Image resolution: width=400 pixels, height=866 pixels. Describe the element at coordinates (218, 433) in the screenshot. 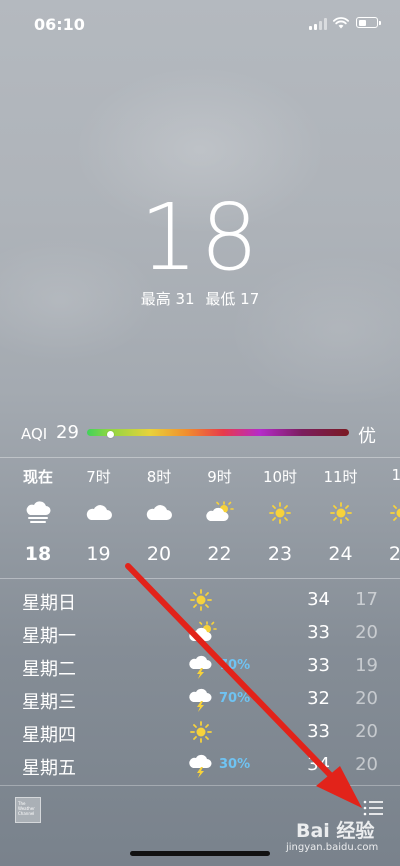

I see `aqi-scale-bar` at that location.